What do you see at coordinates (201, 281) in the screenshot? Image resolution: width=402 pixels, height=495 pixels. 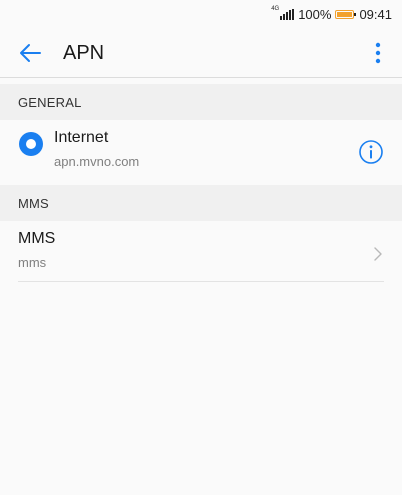 I see `divider` at bounding box center [201, 281].